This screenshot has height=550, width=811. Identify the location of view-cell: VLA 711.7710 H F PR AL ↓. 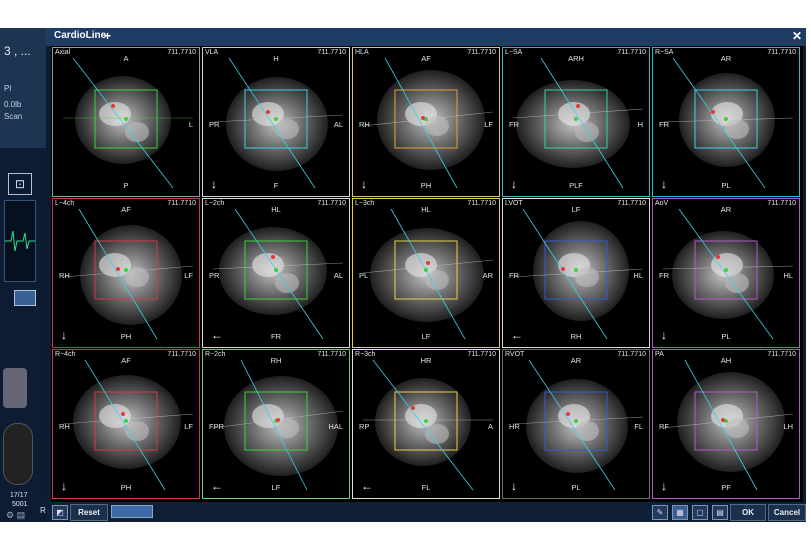
(276, 122).